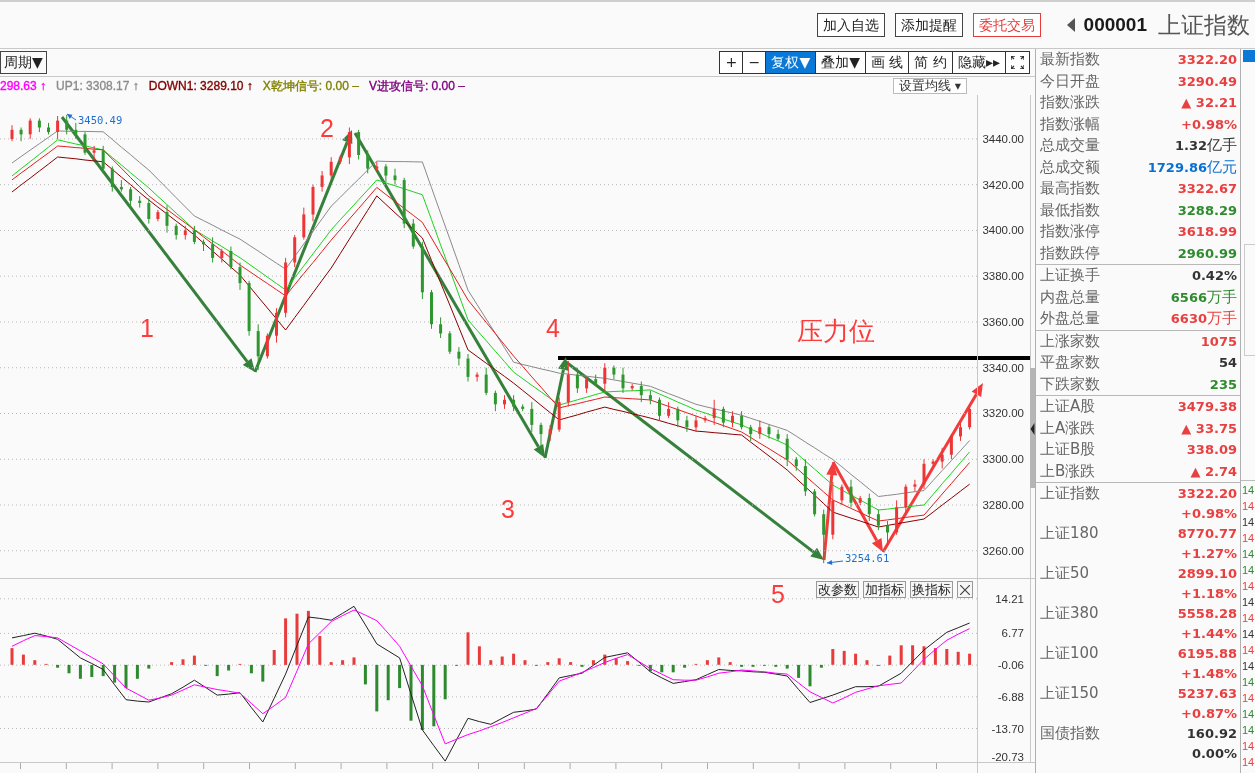  Describe the element at coordinates (23, 62) in the screenshot. I see `period-dropdown: 周期▼` at that location.